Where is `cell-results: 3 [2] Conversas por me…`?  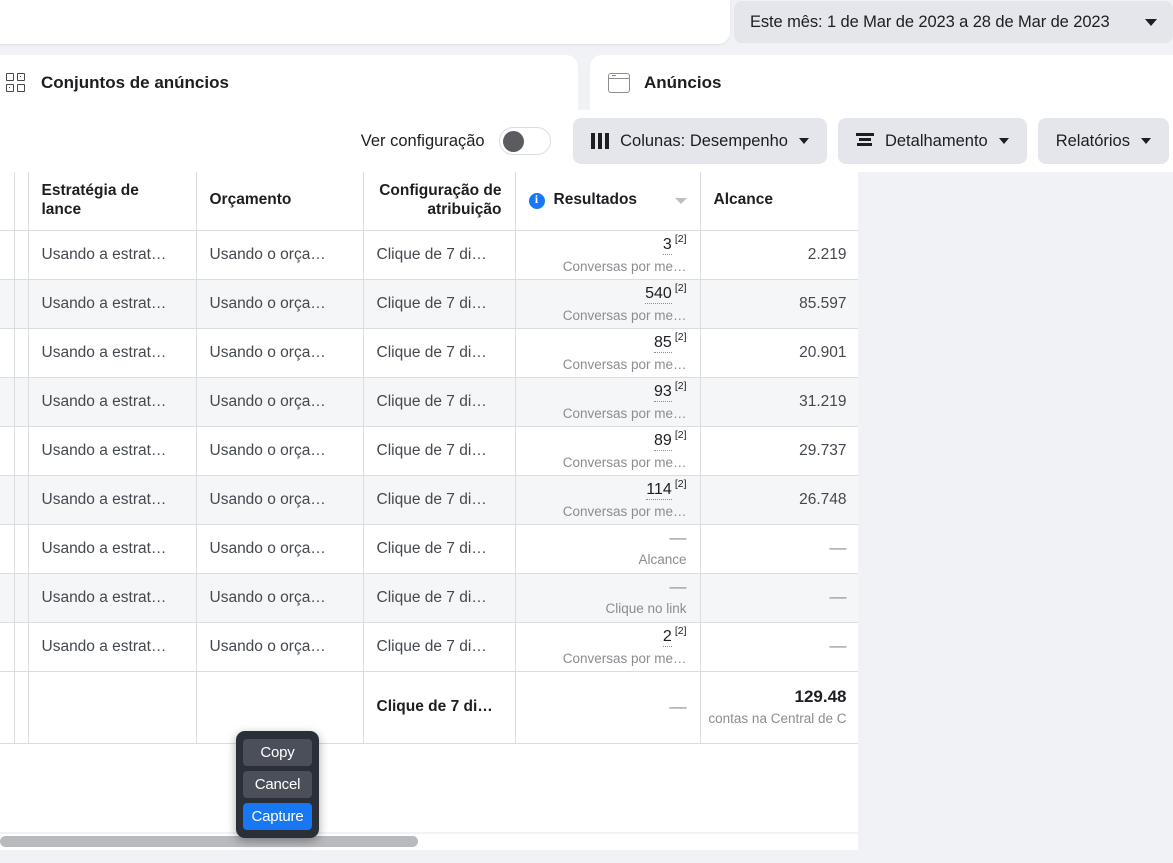
cell-results: 3 [2] Conversas por me… is located at coordinates (608, 255).